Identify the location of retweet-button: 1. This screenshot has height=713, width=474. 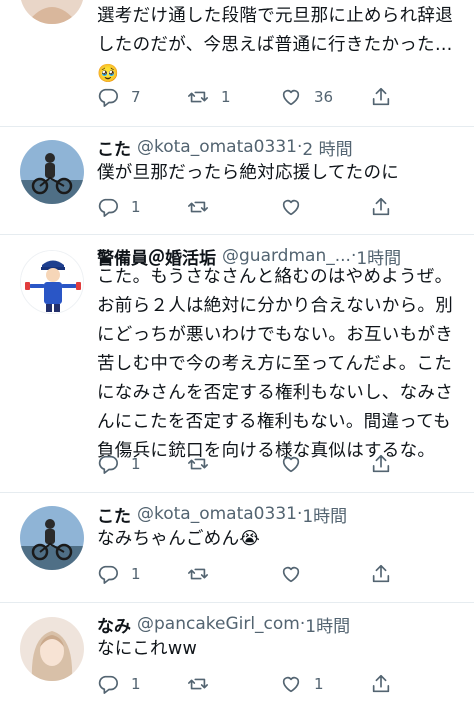
(209, 97).